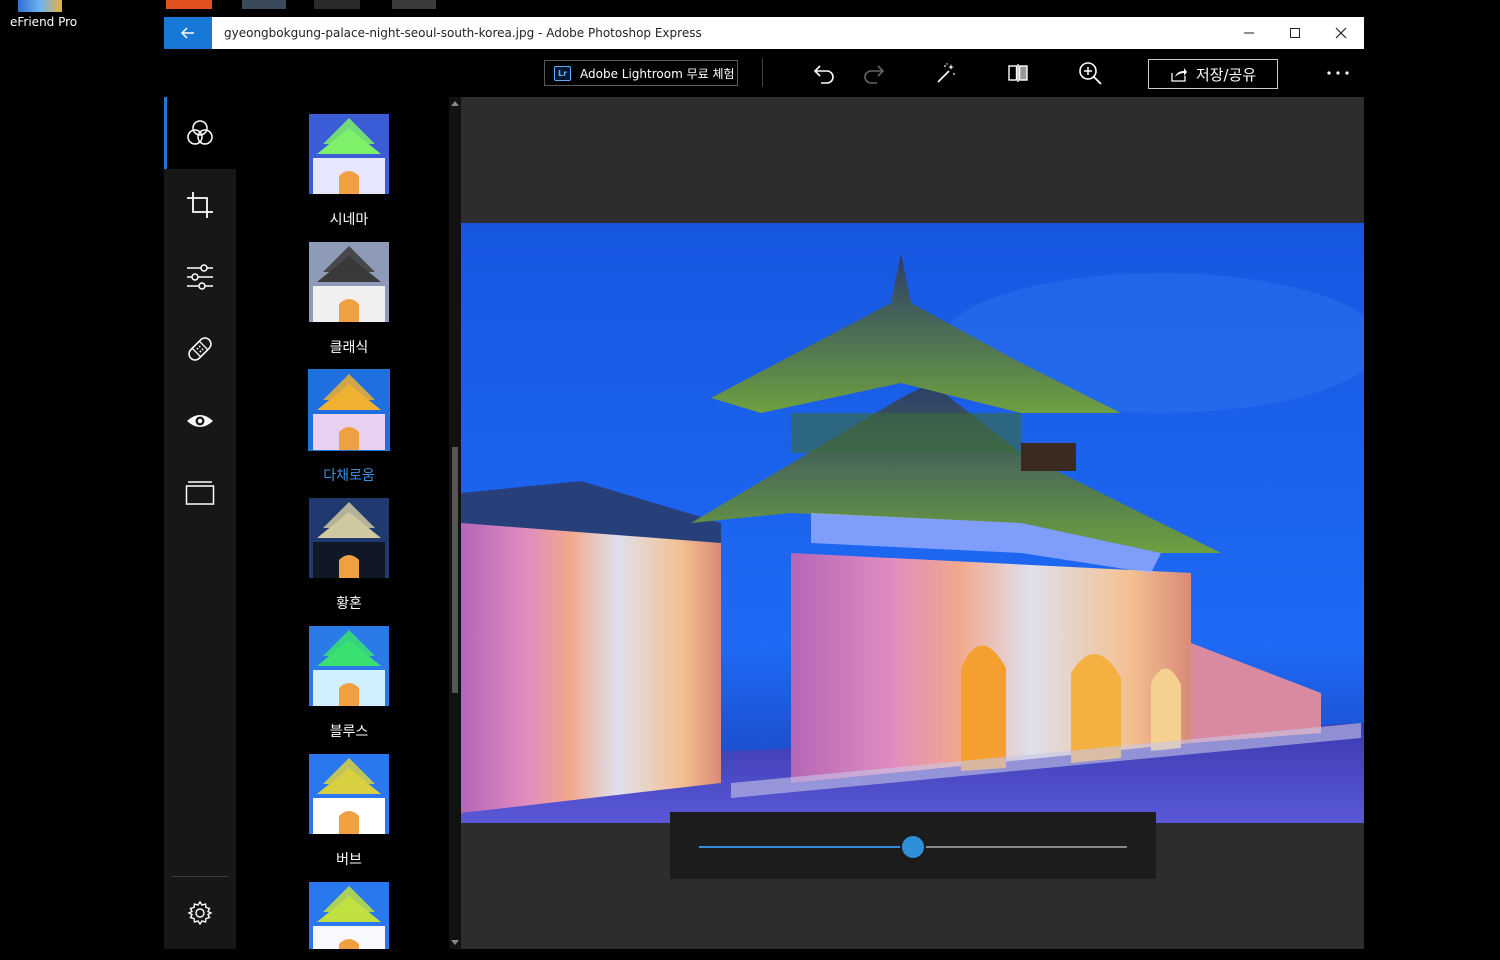  I want to click on scroll-down-button, so click(455, 943).